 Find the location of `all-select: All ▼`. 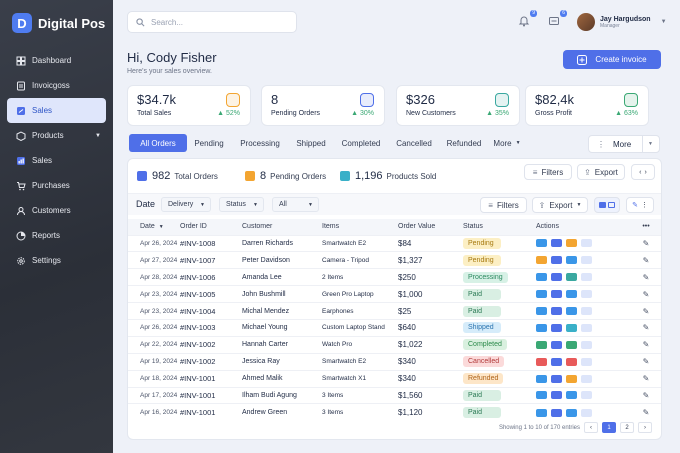

all-select: All ▼ is located at coordinates (295, 204).